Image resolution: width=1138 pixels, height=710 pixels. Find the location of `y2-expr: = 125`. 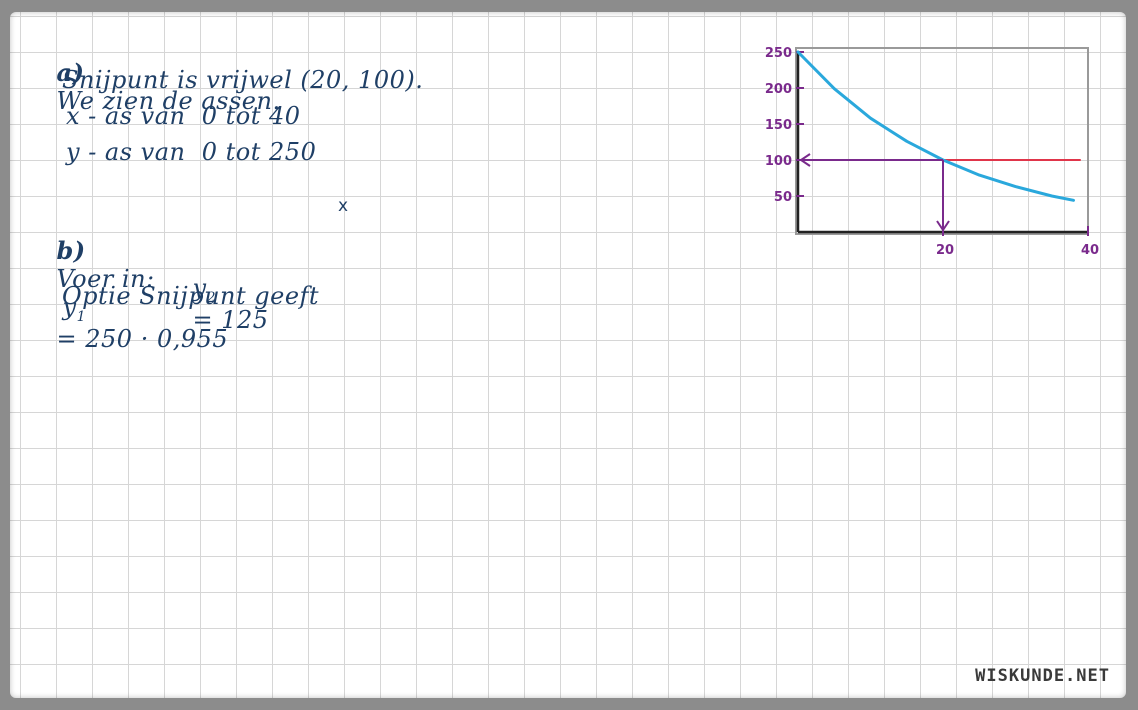

y2-expr: = 125 is located at coordinates (230, 320).